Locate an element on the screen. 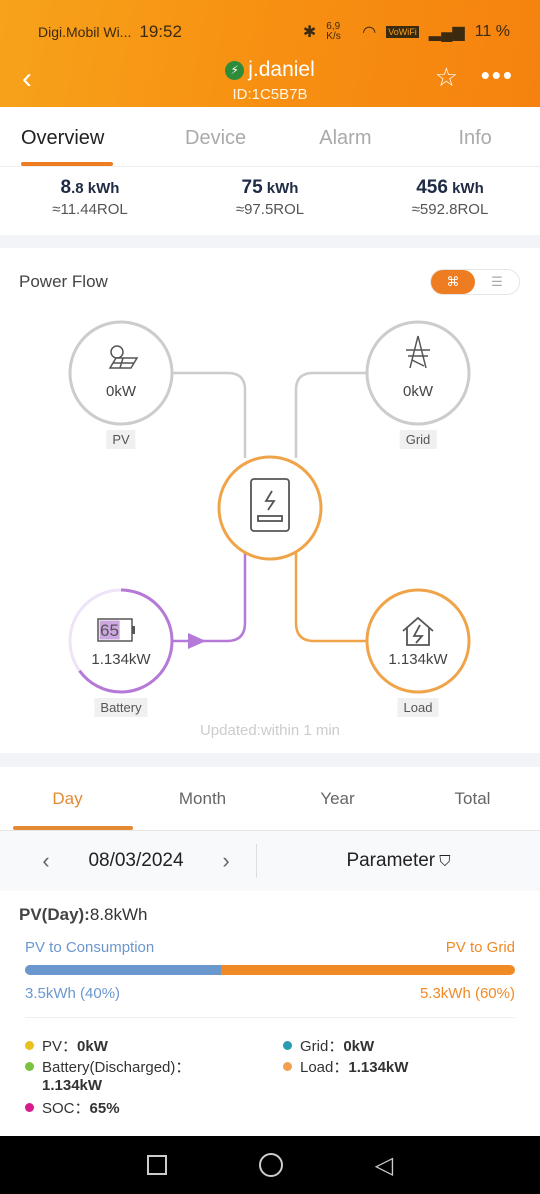 The image size is (540, 1194). grid-line is located at coordinates (330, 414).